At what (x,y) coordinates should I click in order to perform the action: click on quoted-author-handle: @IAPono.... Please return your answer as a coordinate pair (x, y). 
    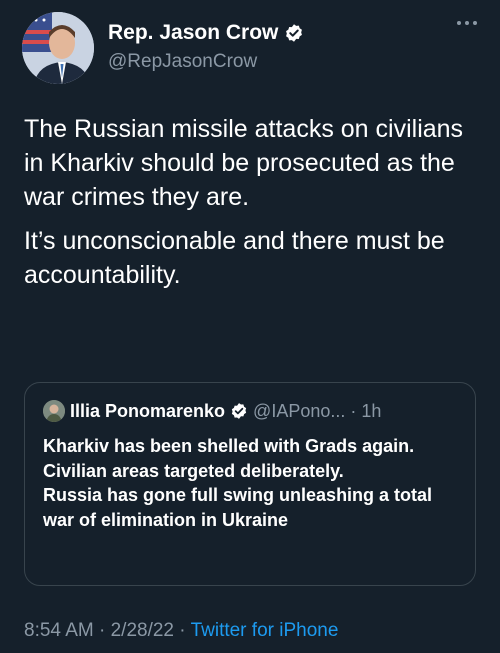
    Looking at the image, I should click on (299, 410).